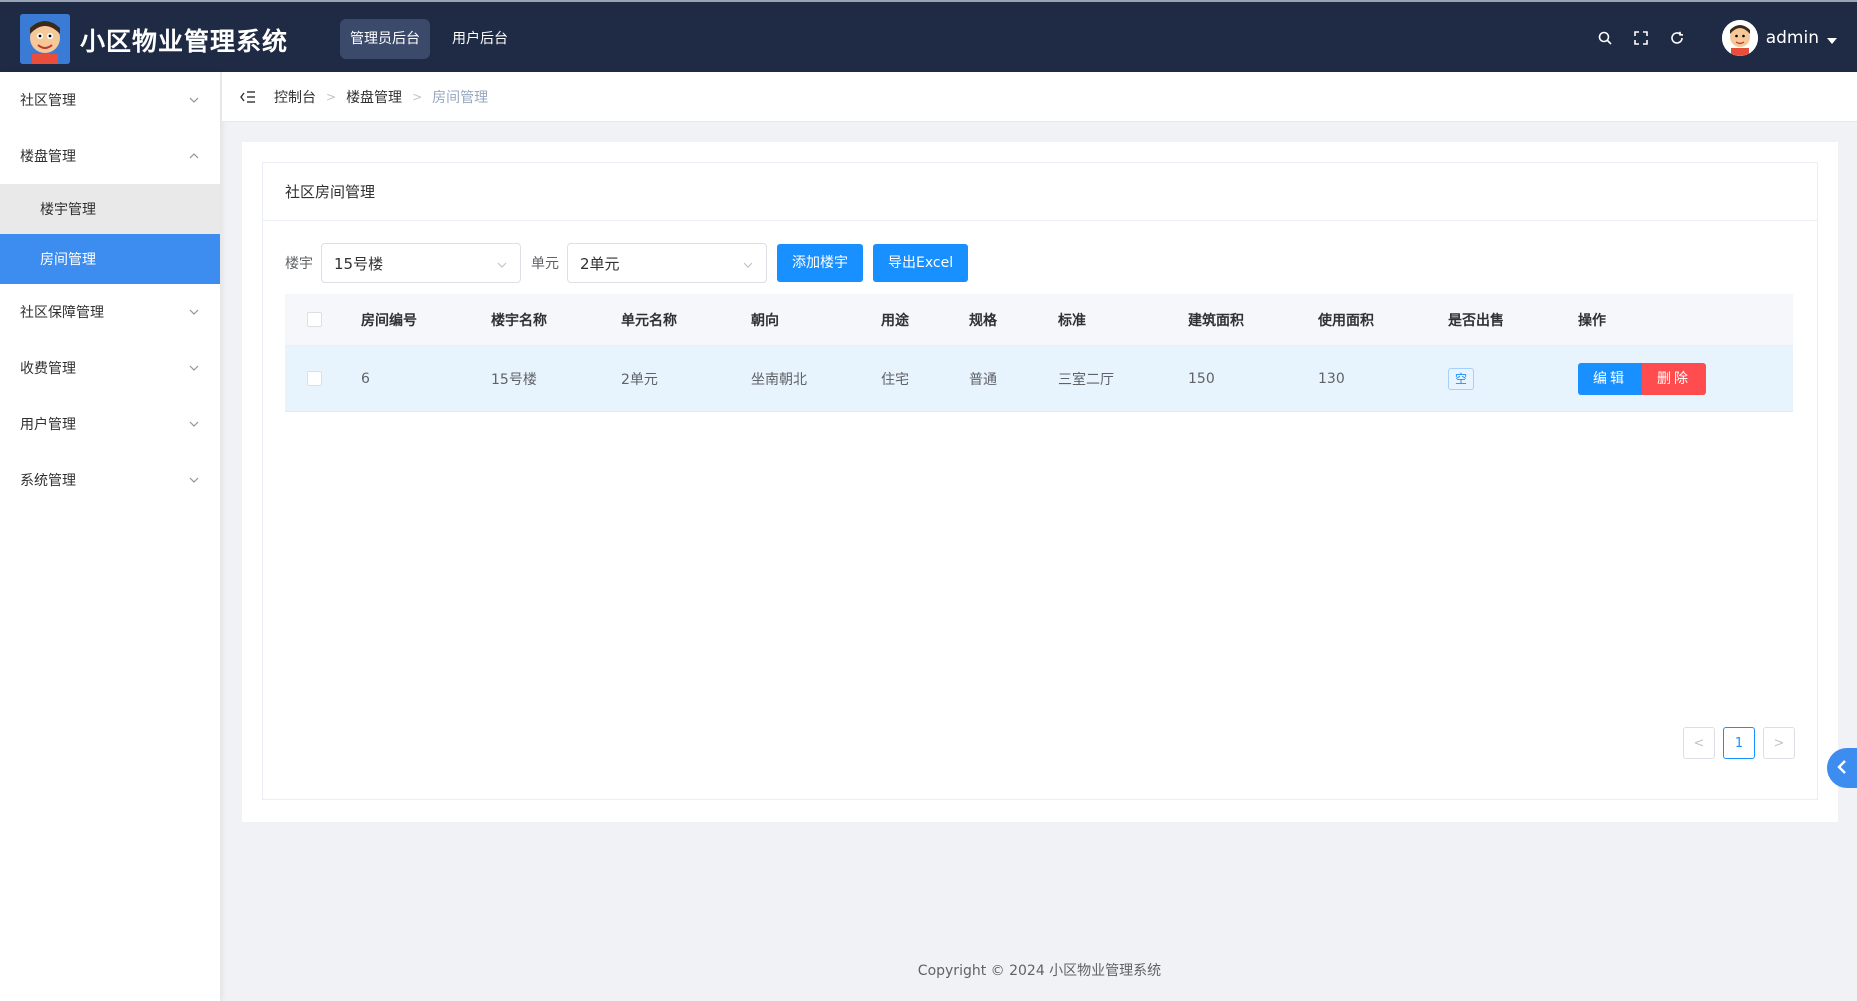  I want to click on select-all-checkbox, so click(314, 319).